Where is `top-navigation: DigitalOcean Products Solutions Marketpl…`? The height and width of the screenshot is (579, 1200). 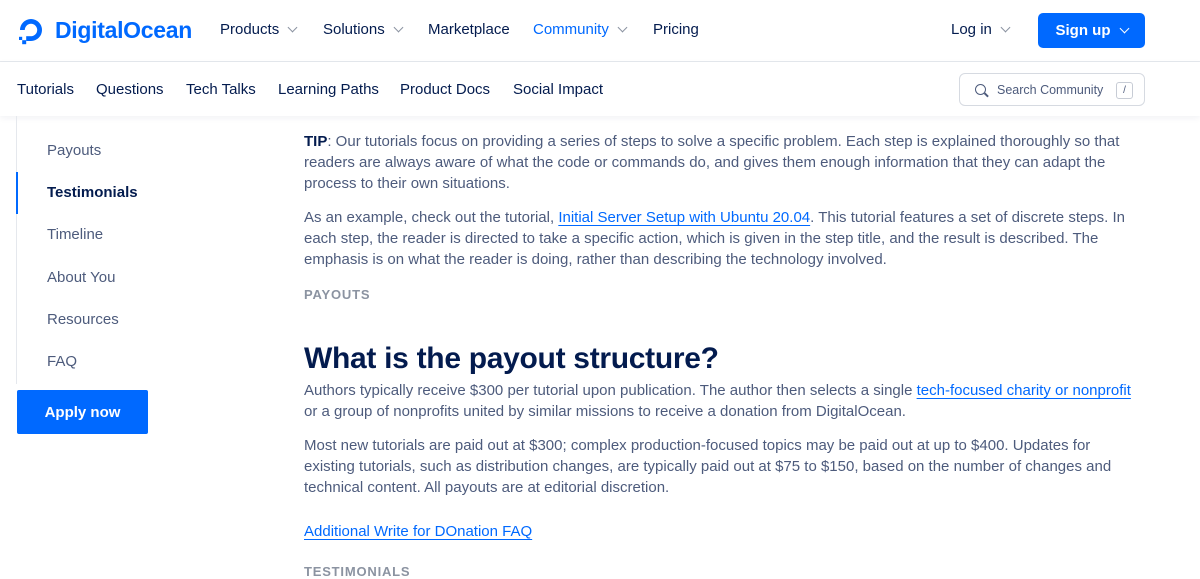
top-navigation: DigitalOcean Products Solutions Marketpl… is located at coordinates (600, 31).